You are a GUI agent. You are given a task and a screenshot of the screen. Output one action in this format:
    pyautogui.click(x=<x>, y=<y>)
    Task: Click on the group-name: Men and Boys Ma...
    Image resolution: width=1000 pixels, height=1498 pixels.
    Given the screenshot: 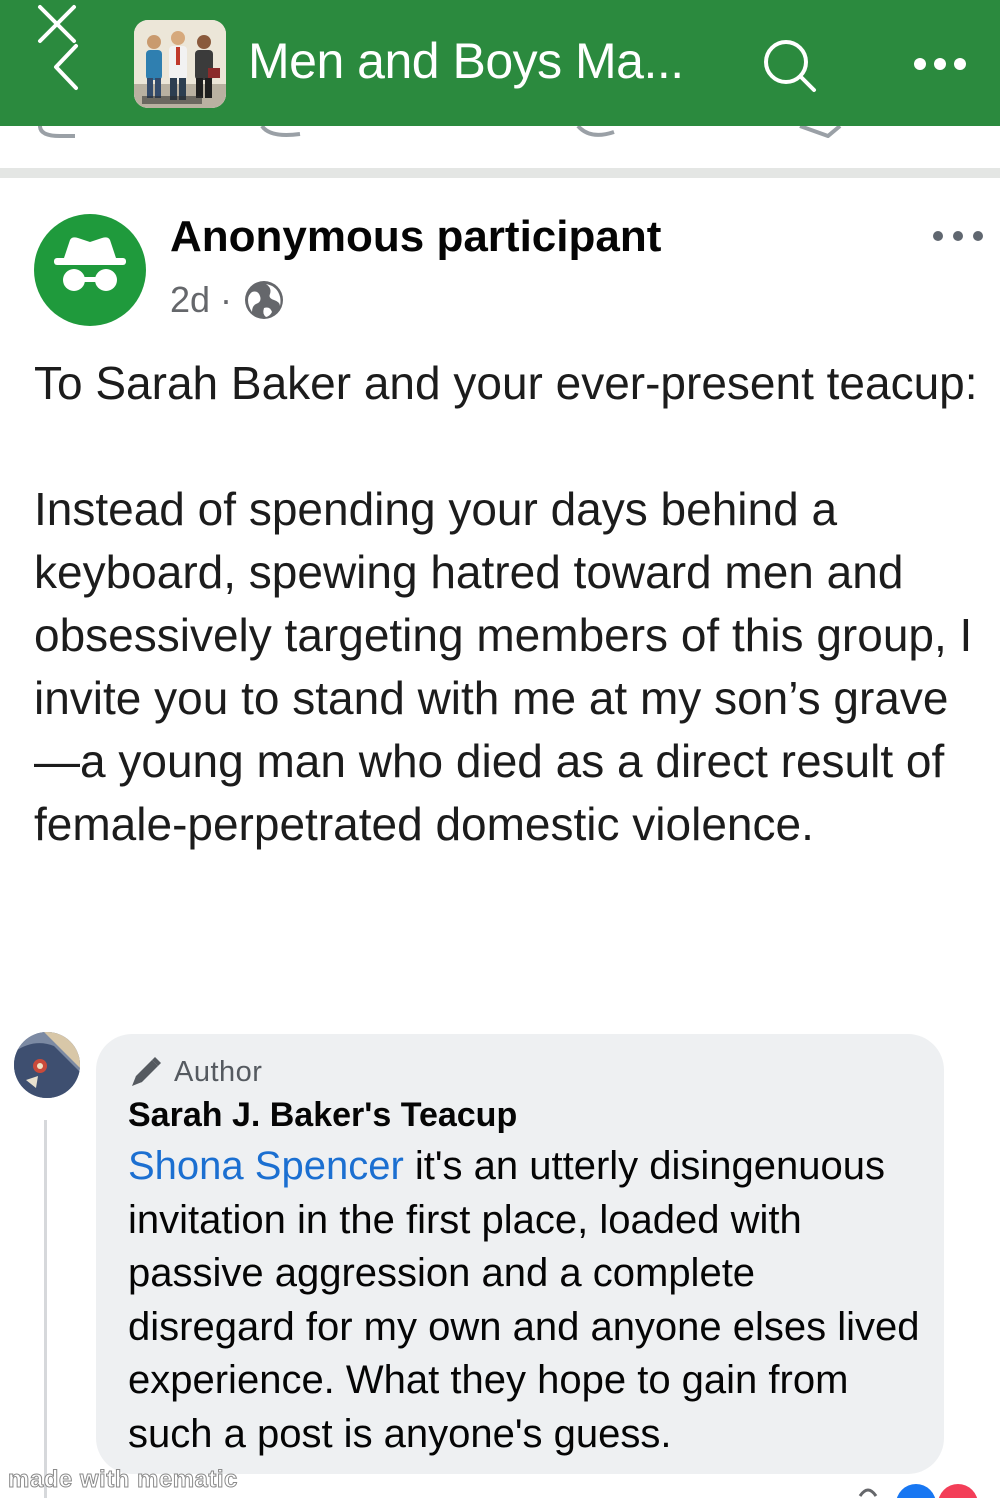 What is the action you would take?
    pyautogui.click(x=466, y=61)
    